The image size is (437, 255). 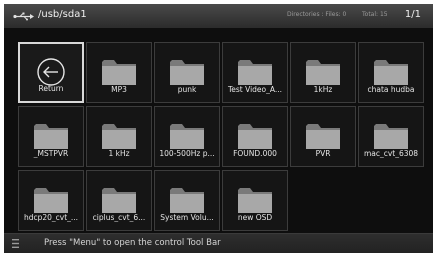 What do you see at coordinates (51, 153) in the screenshot?
I see `tile-label: _MSTPVR` at bounding box center [51, 153].